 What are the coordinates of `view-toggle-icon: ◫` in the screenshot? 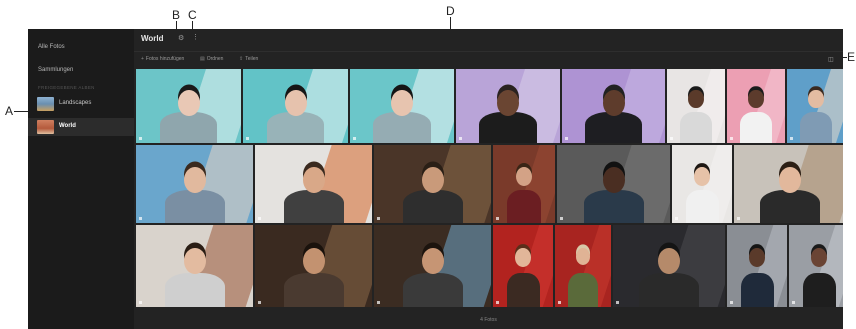 It's located at (831, 59).